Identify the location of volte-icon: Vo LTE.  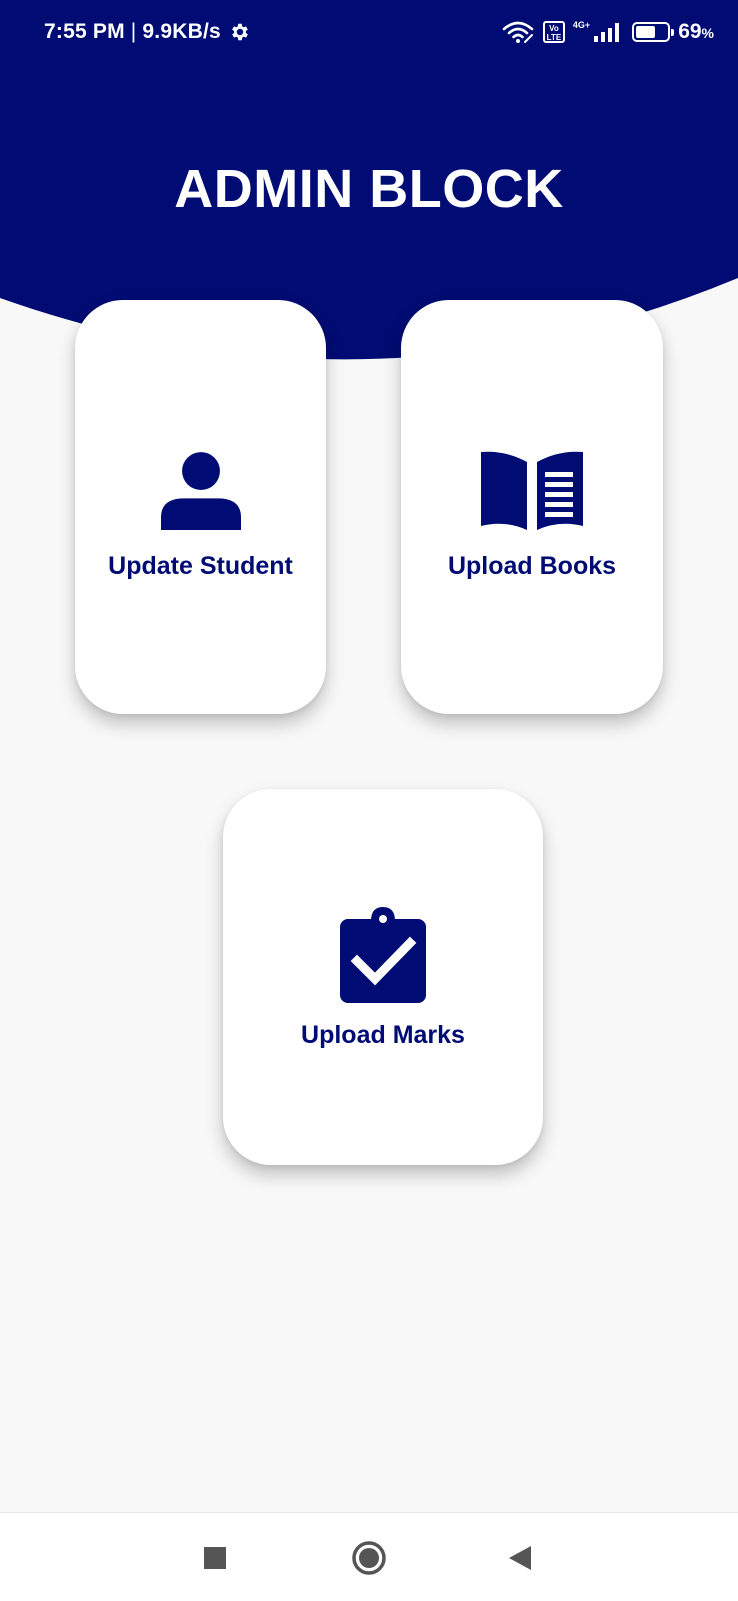
(553, 32).